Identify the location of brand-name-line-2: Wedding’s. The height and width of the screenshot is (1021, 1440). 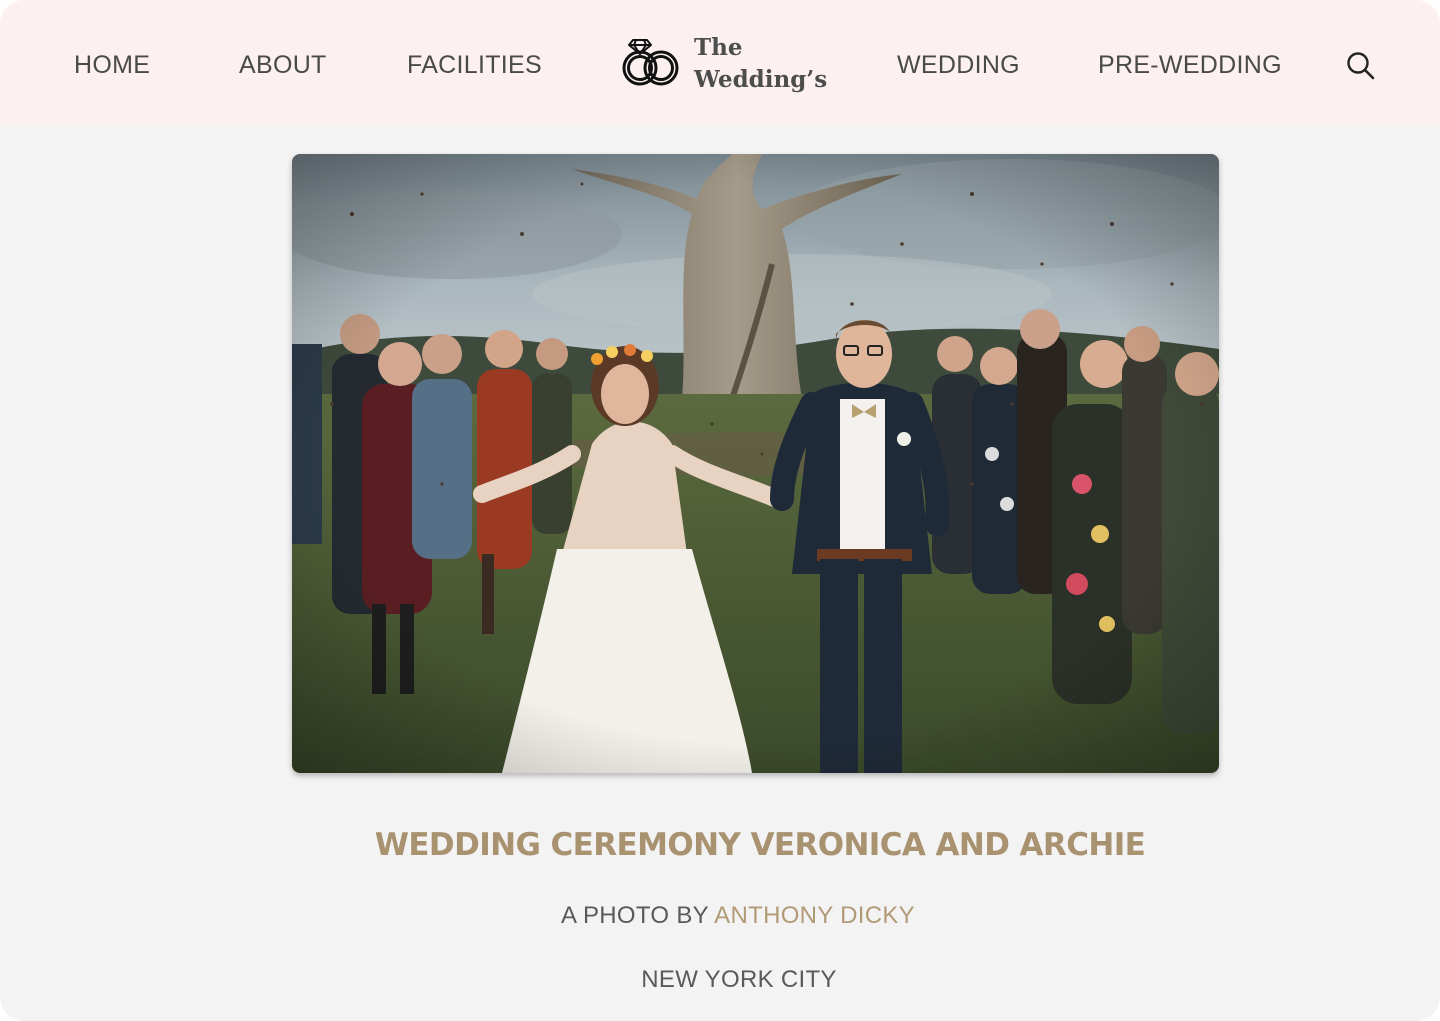
(761, 79).